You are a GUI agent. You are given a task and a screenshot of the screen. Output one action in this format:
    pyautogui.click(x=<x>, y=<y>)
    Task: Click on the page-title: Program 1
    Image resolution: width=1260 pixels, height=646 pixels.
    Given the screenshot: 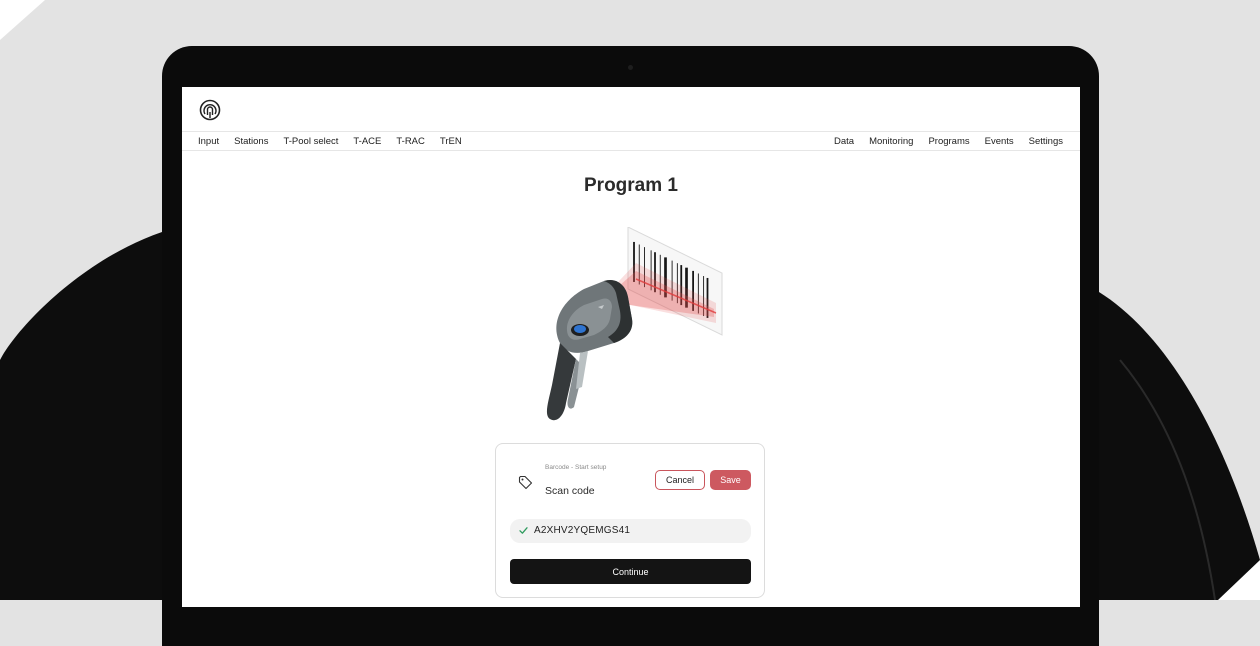 What is the action you would take?
    pyautogui.click(x=631, y=185)
    